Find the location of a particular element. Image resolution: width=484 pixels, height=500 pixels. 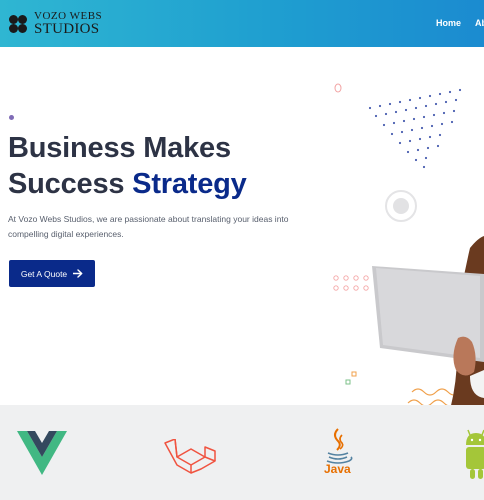

java-label: Java is located at coordinates (337, 469).